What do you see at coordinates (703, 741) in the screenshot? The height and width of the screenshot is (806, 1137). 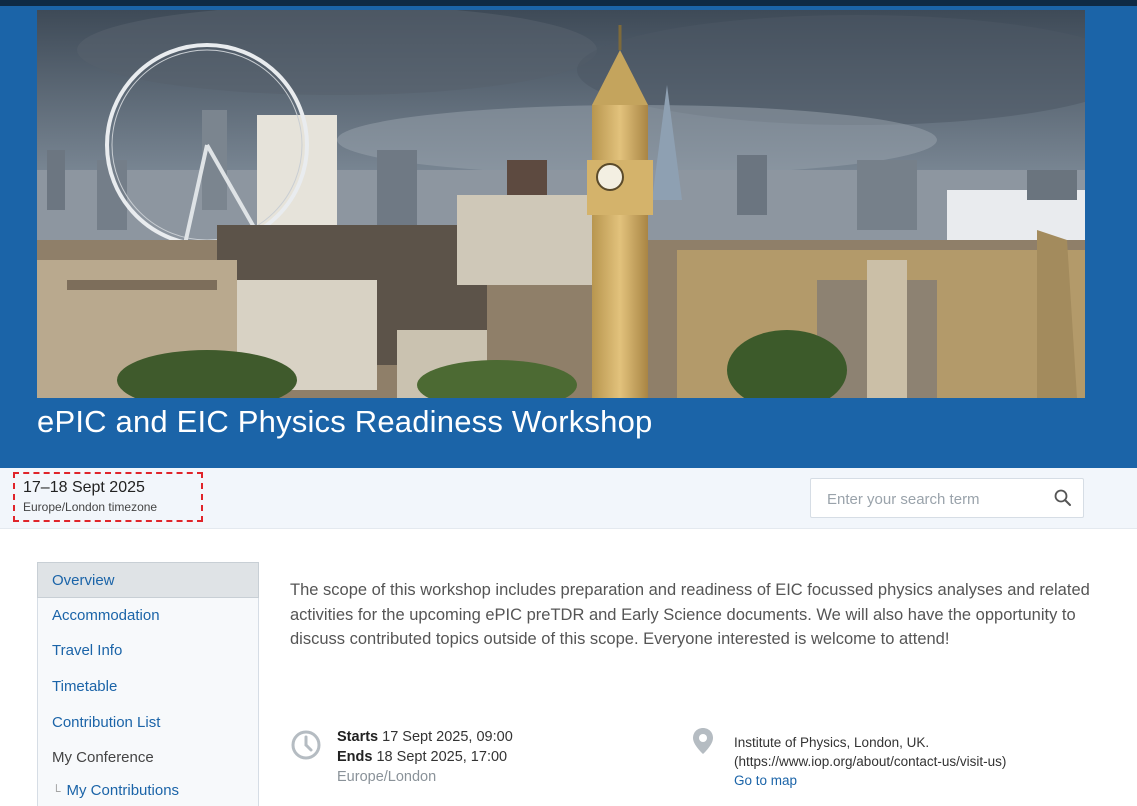 I see `map-pin-icon` at bounding box center [703, 741].